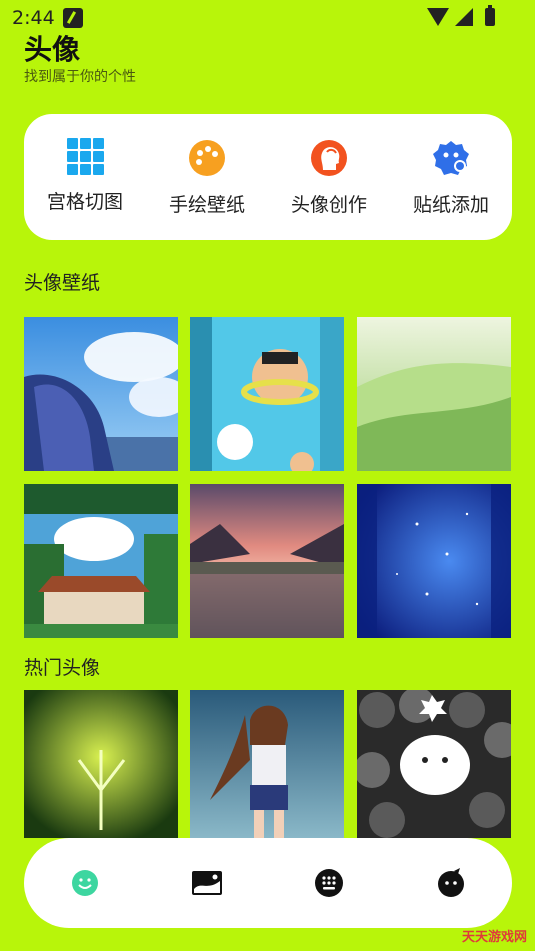 The height and width of the screenshot is (951, 535). What do you see at coordinates (85, 177) in the screenshot?
I see `tool-grid-cut: 宫格切图` at bounding box center [85, 177].